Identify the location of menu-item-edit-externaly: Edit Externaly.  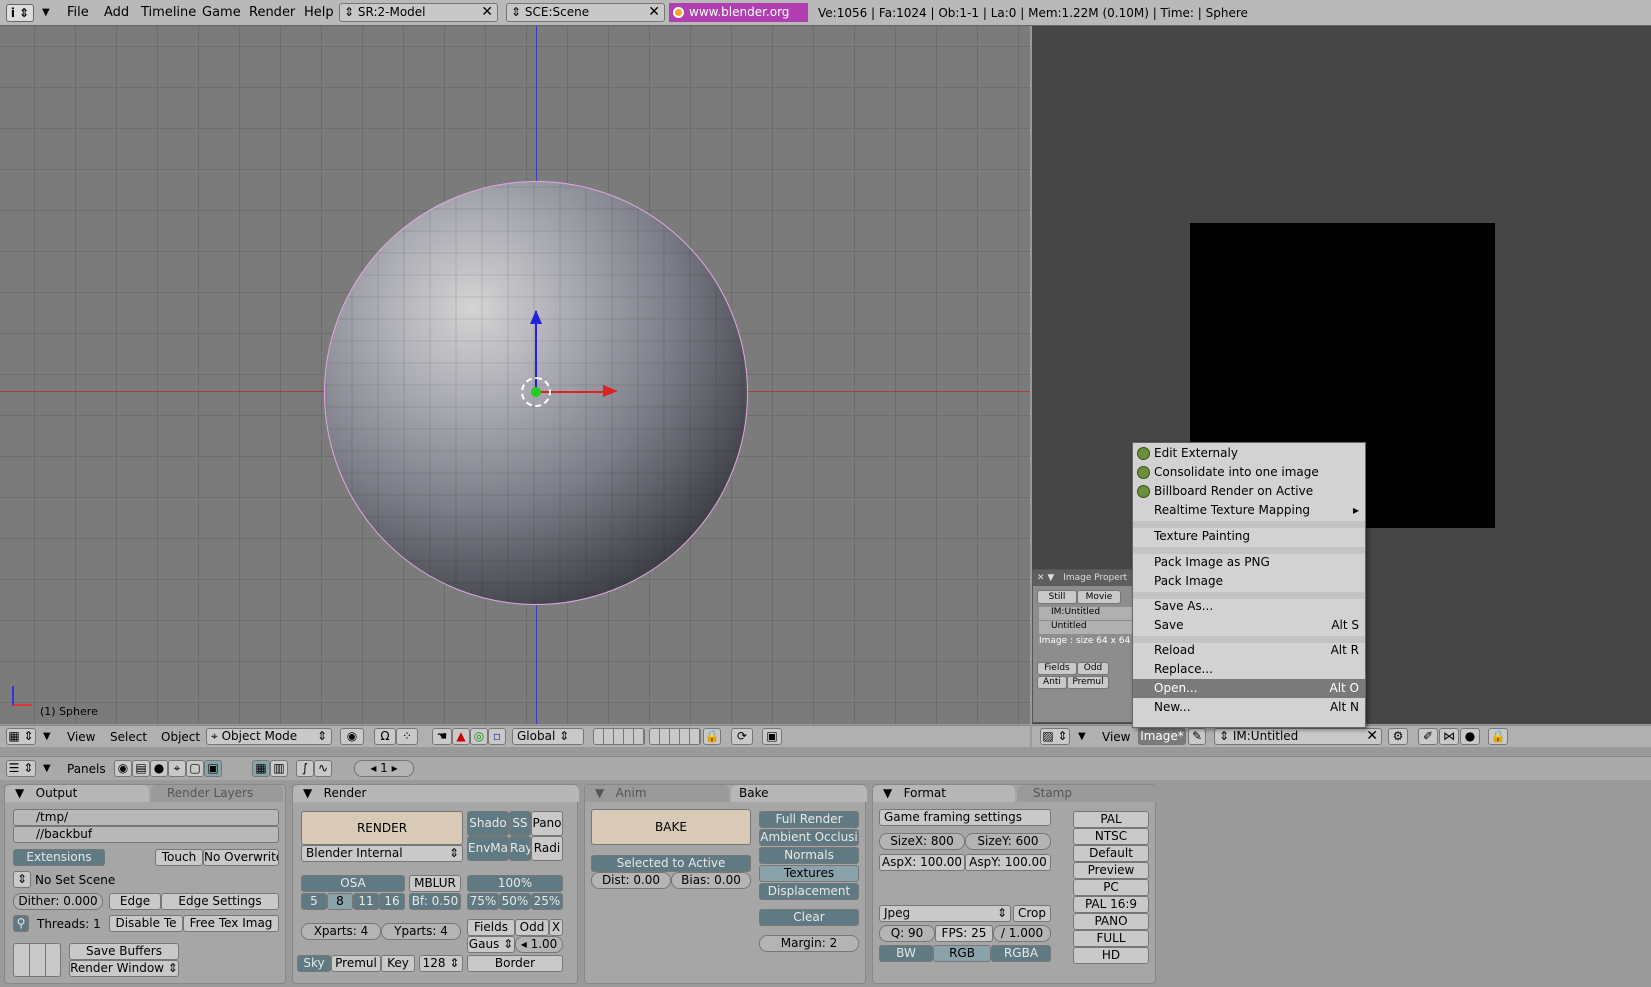
(1249, 453).